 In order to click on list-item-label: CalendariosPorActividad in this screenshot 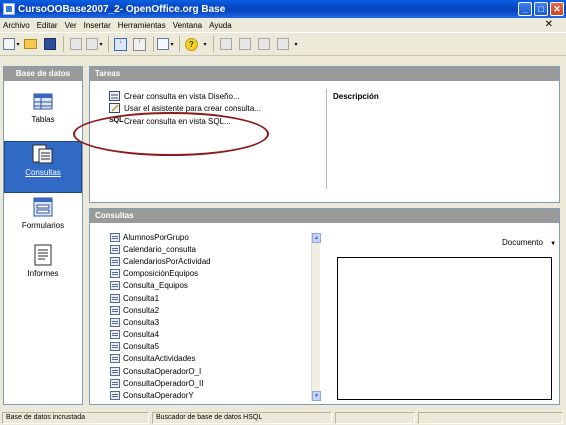, I will do `click(167, 261)`.